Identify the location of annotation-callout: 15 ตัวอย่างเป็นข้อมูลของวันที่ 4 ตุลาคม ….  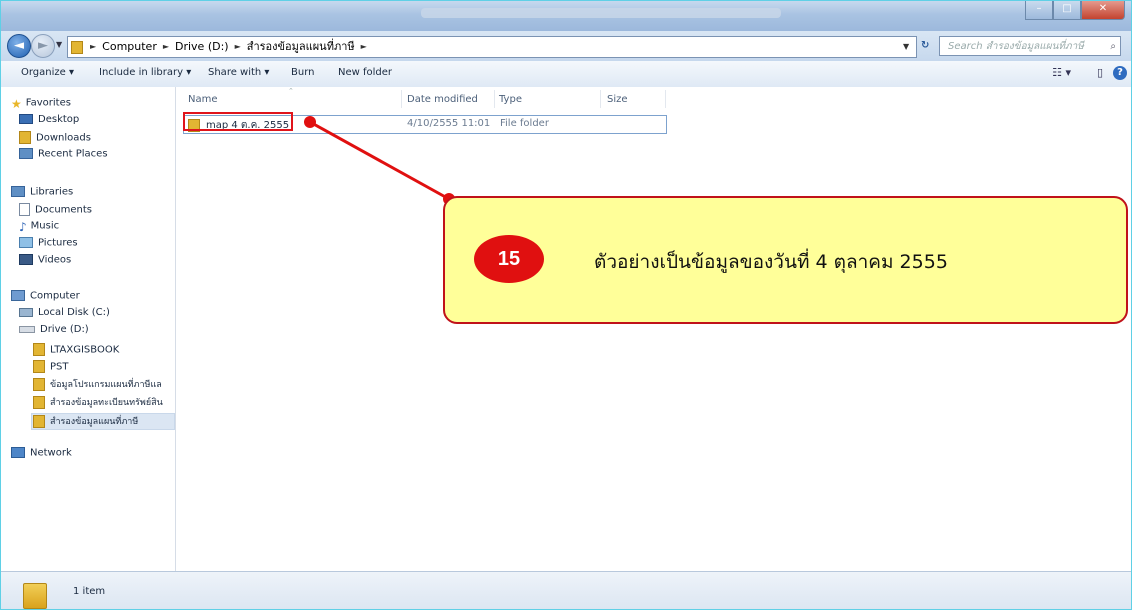
(785, 260).